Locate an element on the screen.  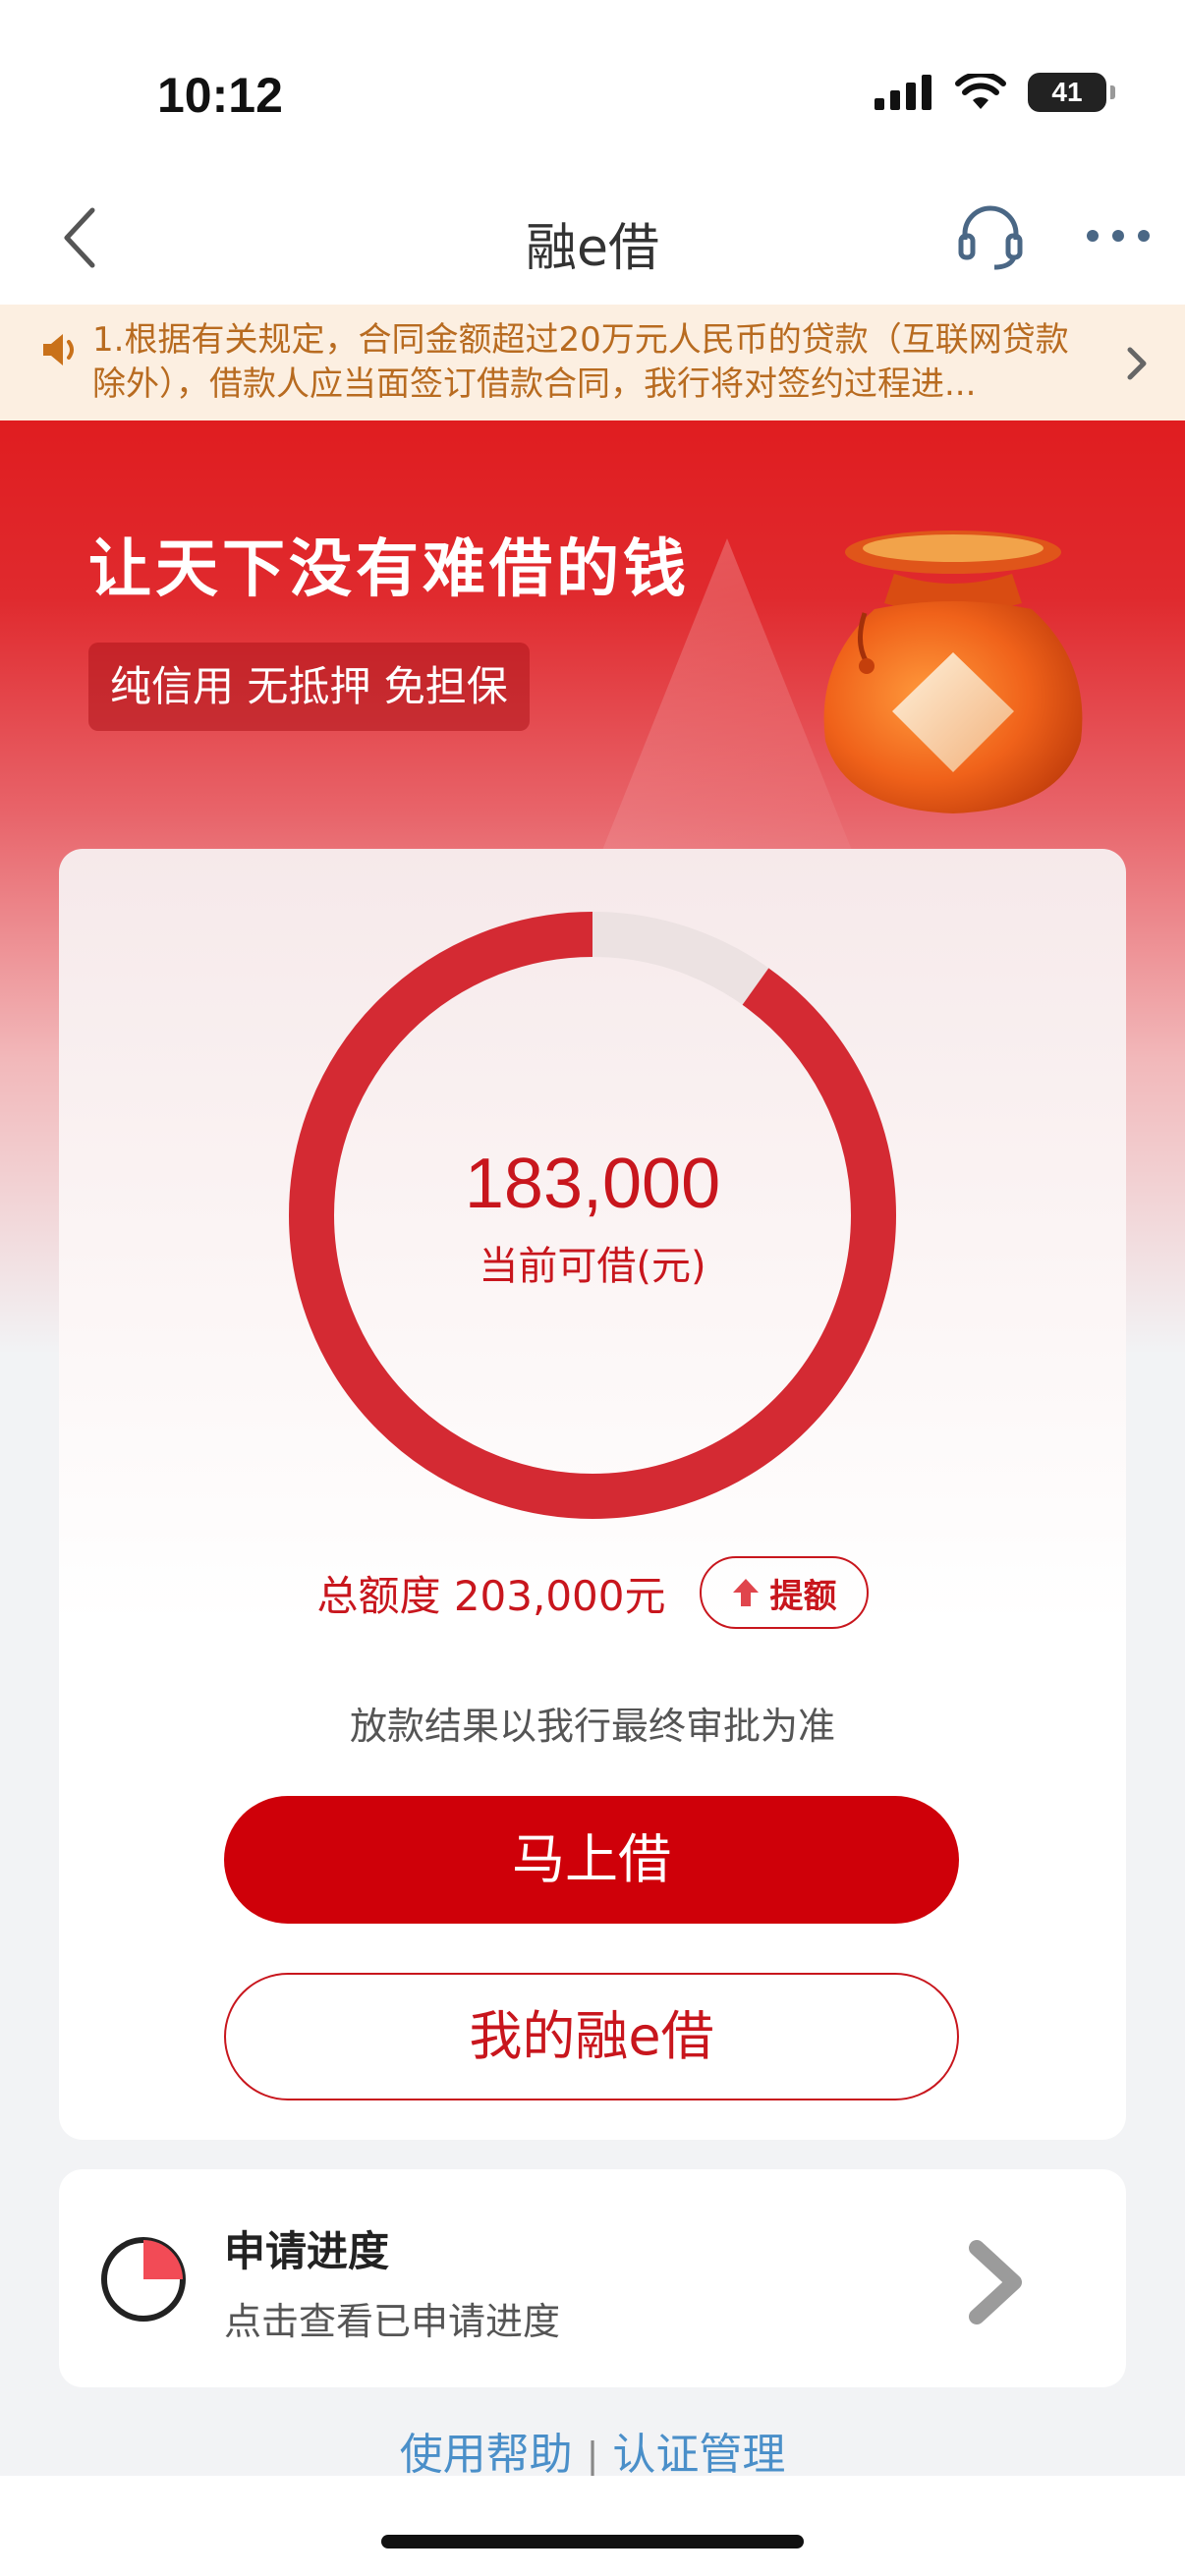
wifi-icon is located at coordinates (981, 91).